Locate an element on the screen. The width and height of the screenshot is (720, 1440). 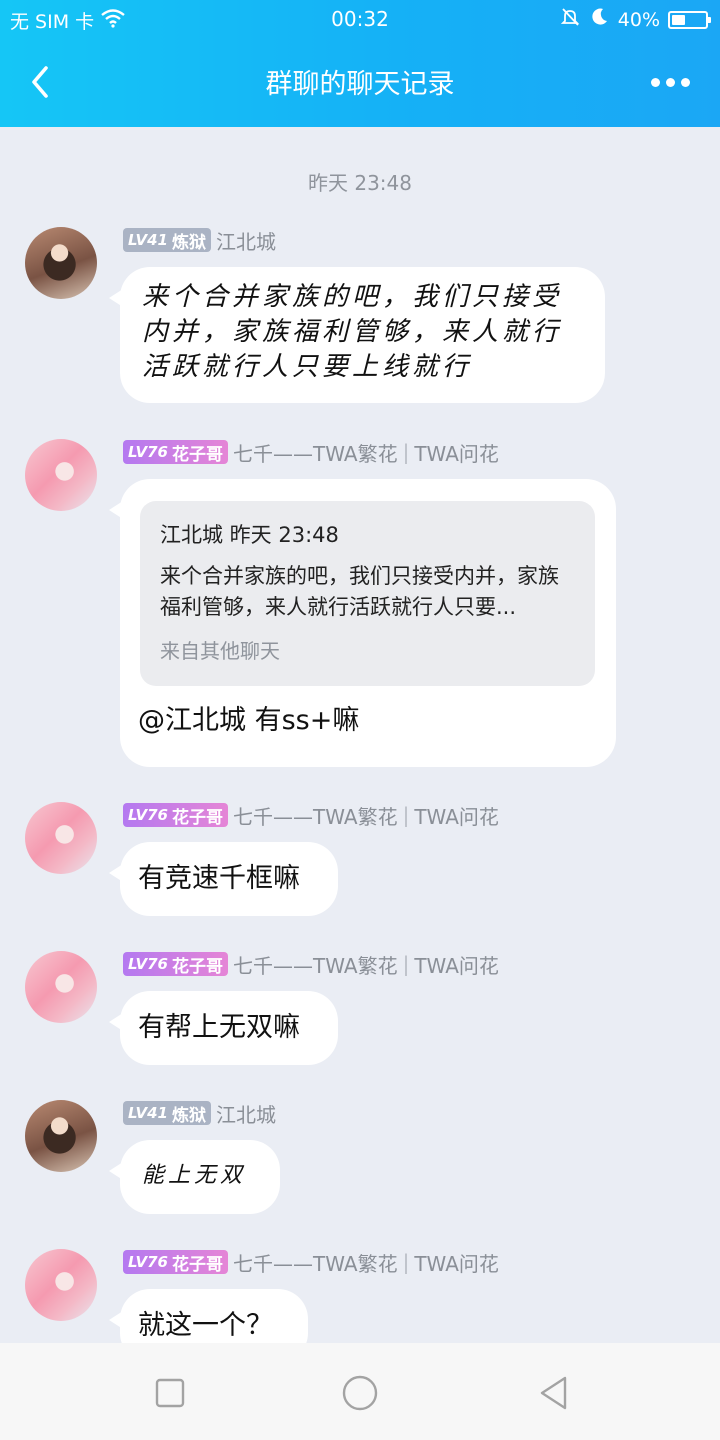
message-text: 就这一个？ is located at coordinates (205, 1325).